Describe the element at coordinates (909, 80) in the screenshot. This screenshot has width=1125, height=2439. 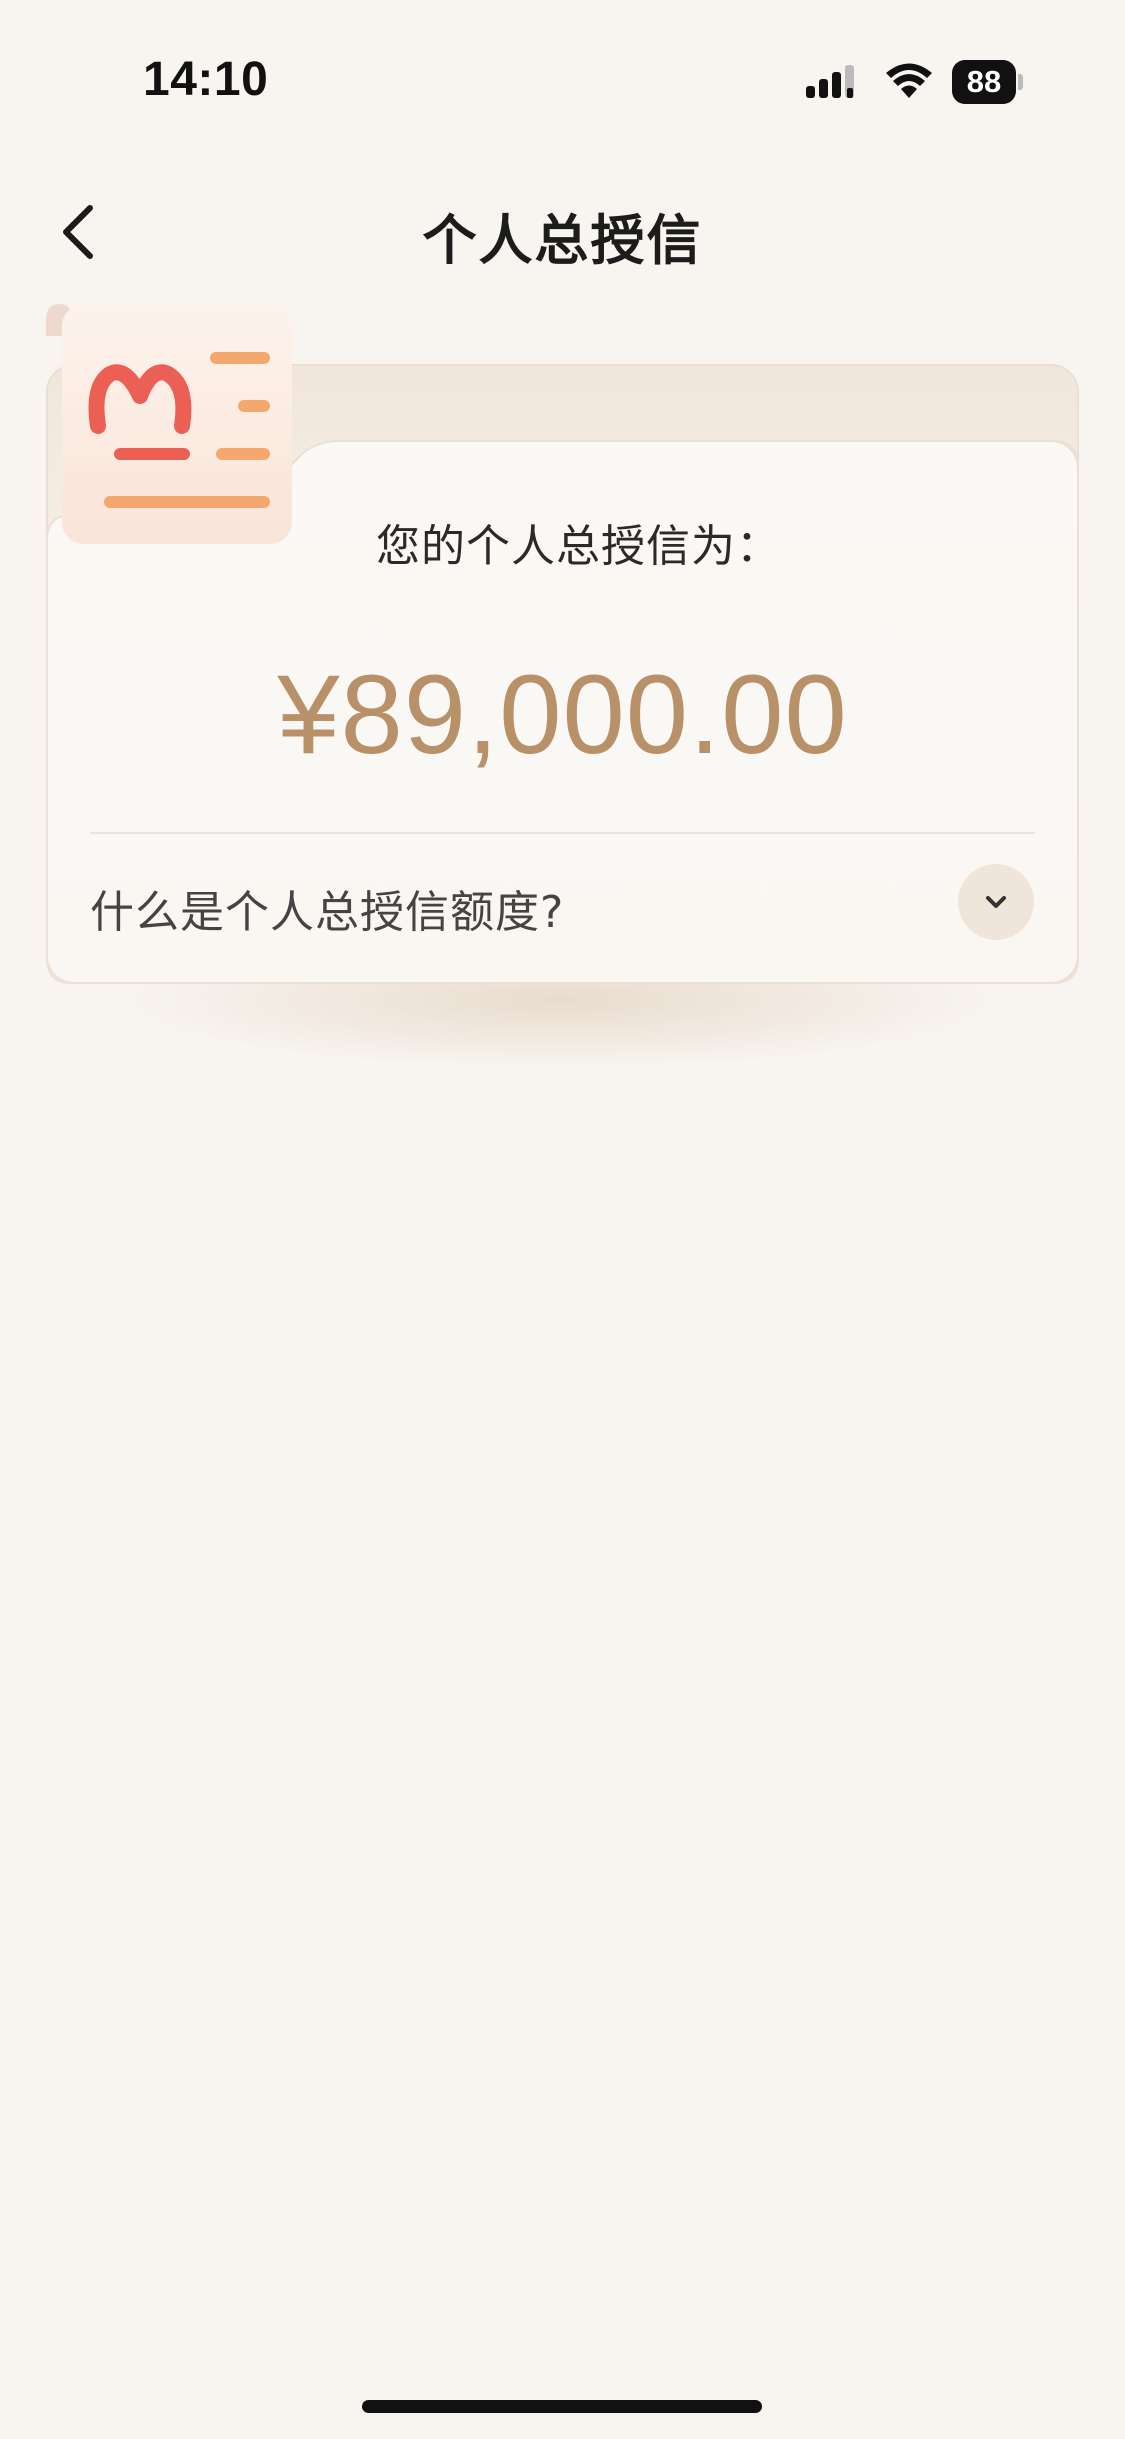
I see `wifi-icon` at that location.